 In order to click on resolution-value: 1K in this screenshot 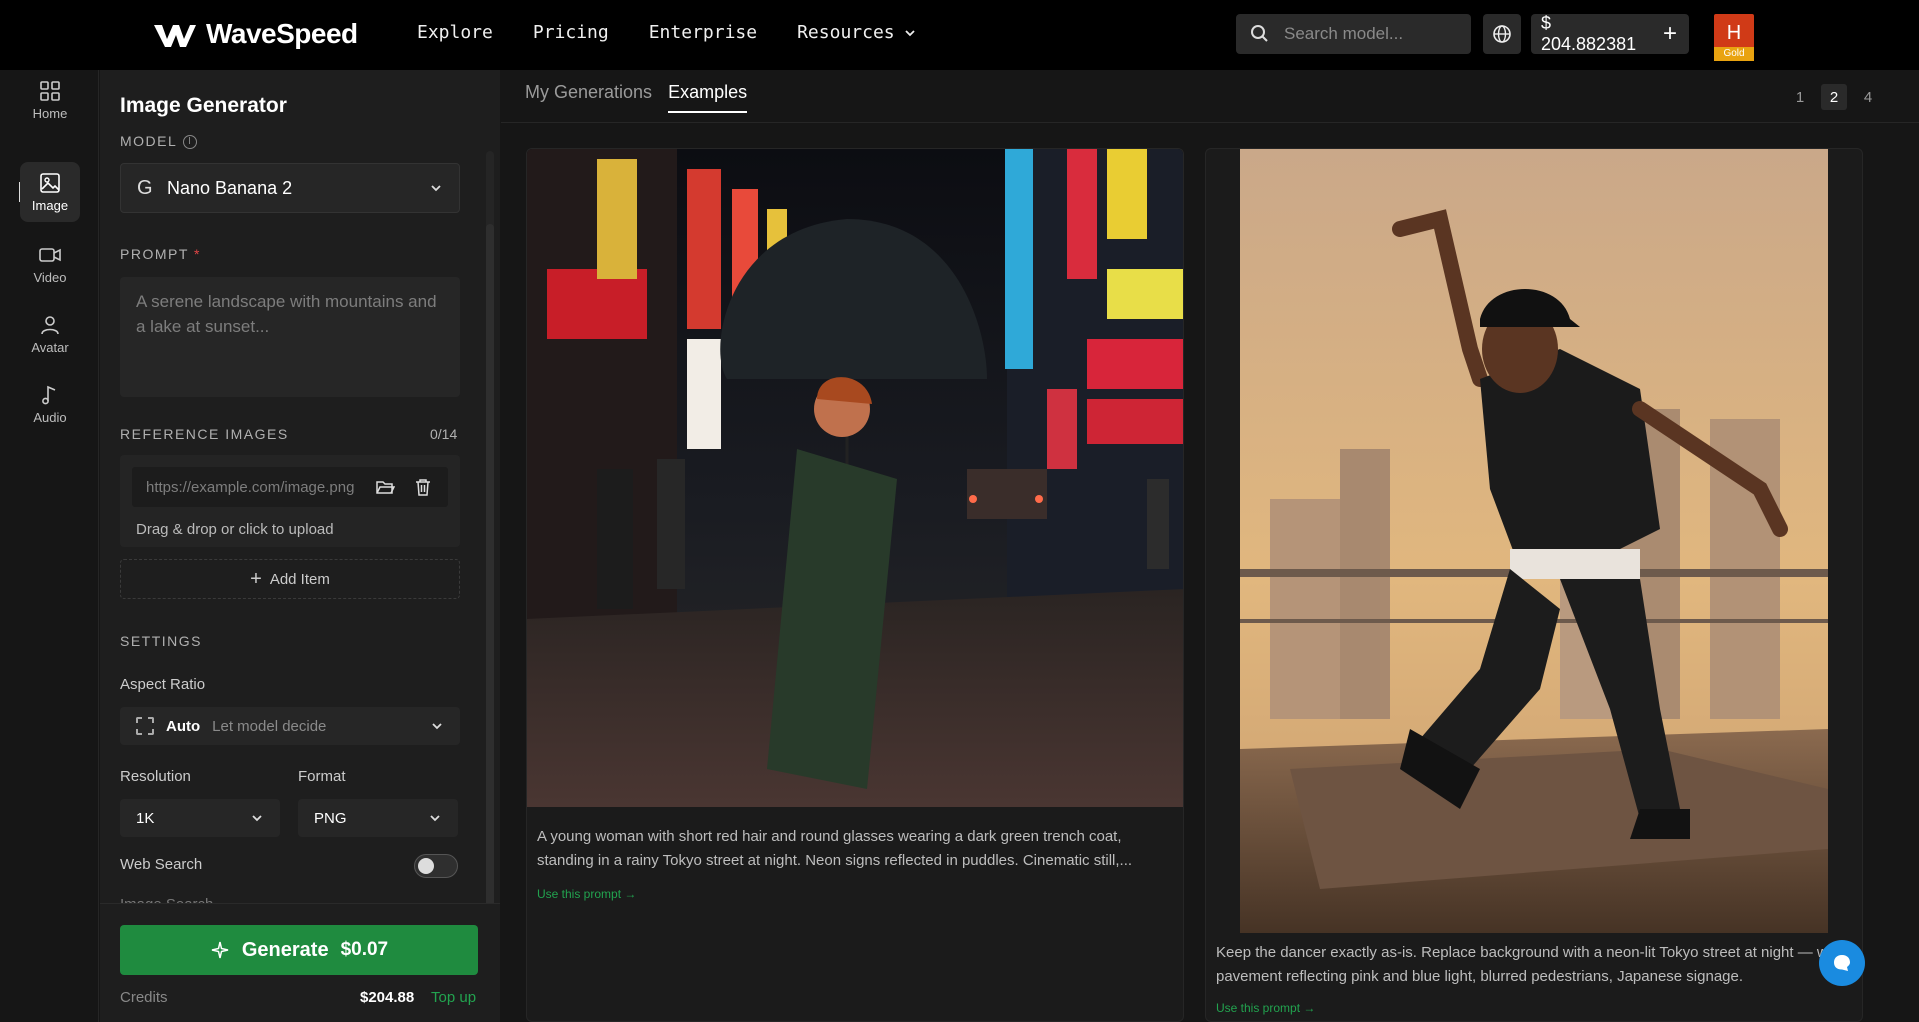, I will do `click(145, 818)`.